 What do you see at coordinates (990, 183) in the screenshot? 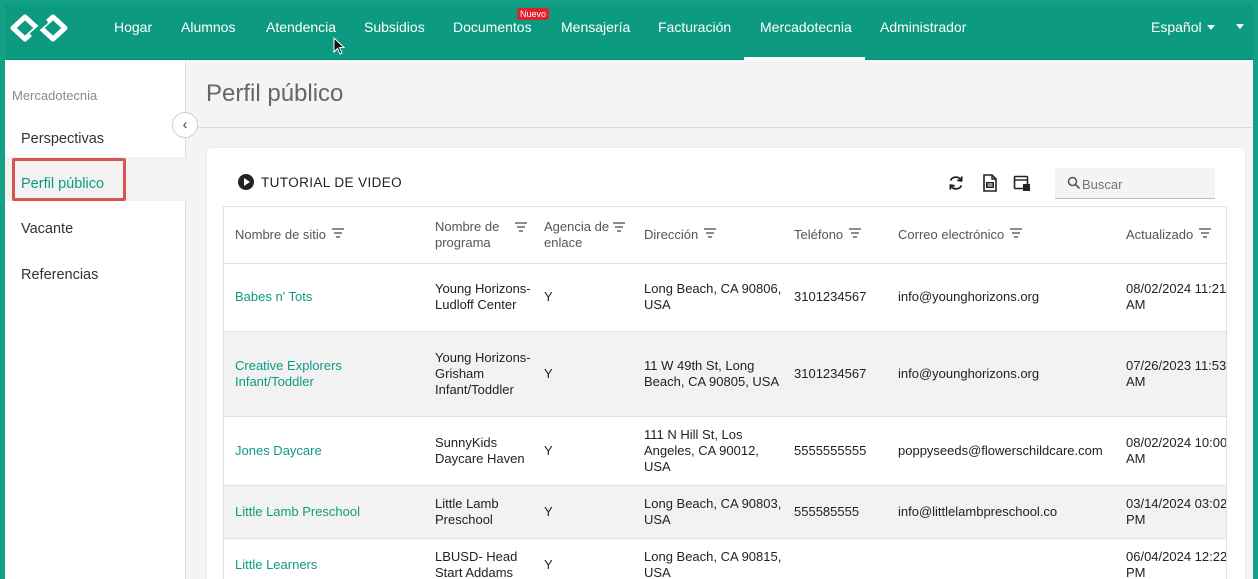
I see `export-csv-icon` at bounding box center [990, 183].